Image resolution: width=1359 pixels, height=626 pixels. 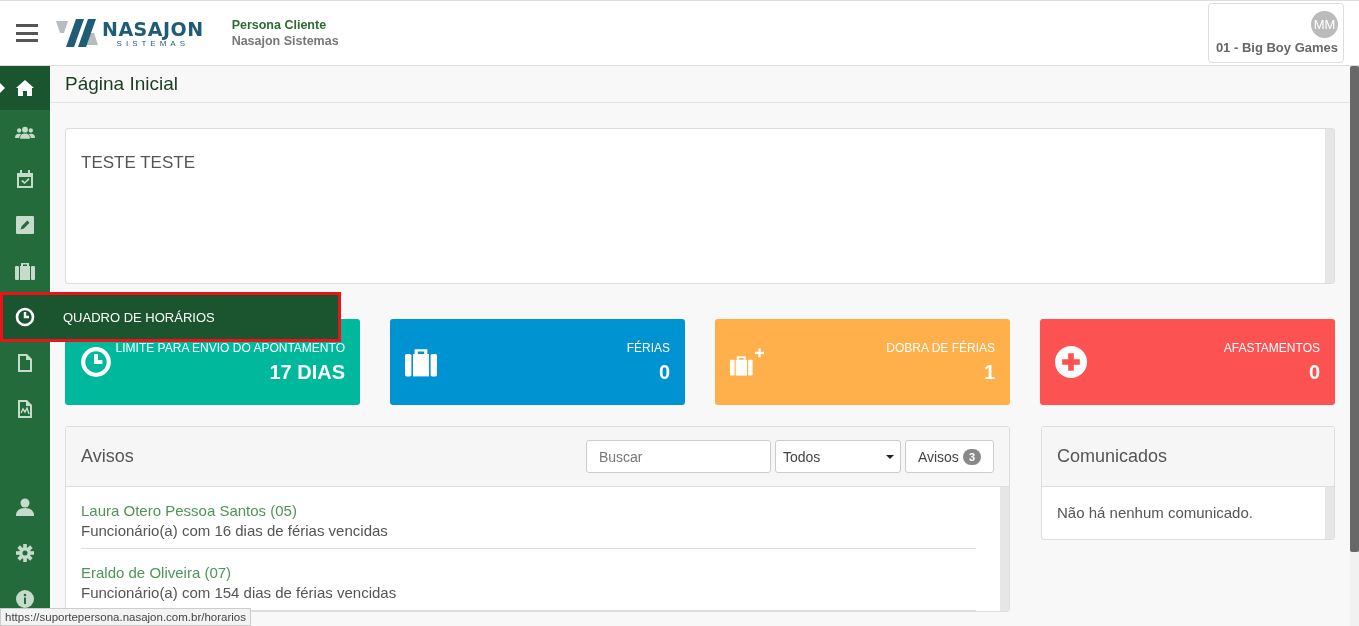 What do you see at coordinates (25, 363) in the screenshot?
I see `file-icon` at bounding box center [25, 363].